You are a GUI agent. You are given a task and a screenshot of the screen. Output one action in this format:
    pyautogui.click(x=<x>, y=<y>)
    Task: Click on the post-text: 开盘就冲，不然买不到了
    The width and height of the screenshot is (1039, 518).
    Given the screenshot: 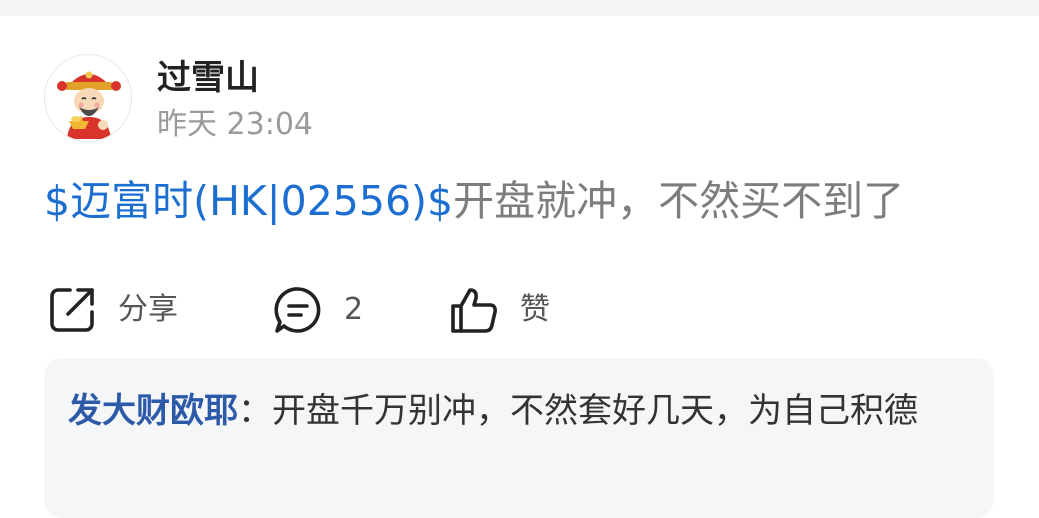 What is the action you would take?
    pyautogui.click(x=679, y=201)
    